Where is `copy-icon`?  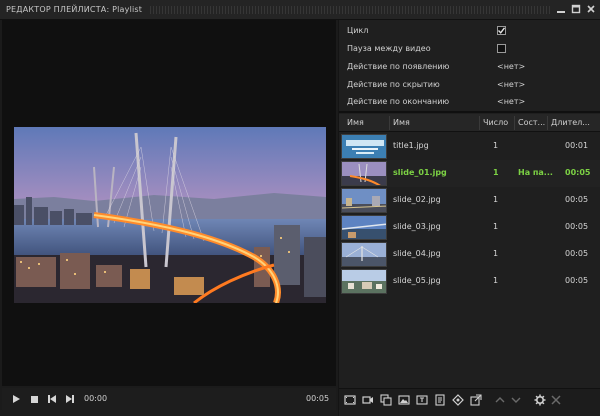 copy-icon is located at coordinates (386, 400).